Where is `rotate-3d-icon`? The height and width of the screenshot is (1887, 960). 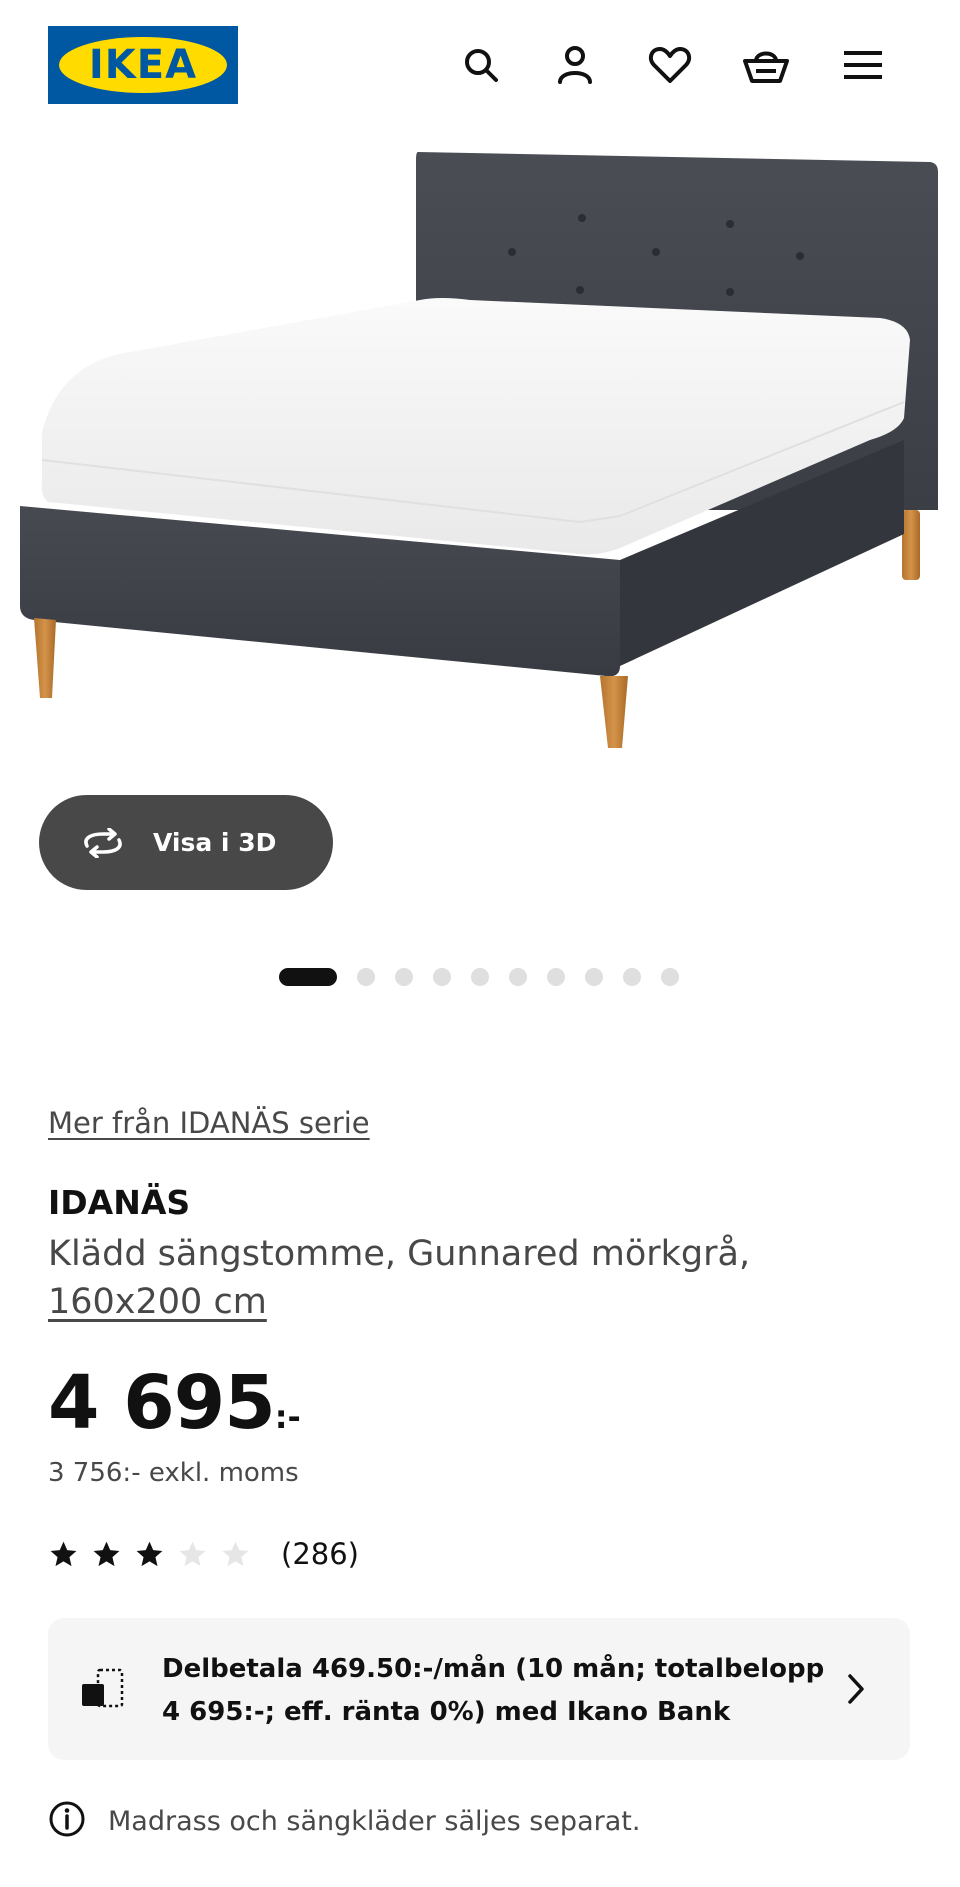 rotate-3d-icon is located at coordinates (103, 842).